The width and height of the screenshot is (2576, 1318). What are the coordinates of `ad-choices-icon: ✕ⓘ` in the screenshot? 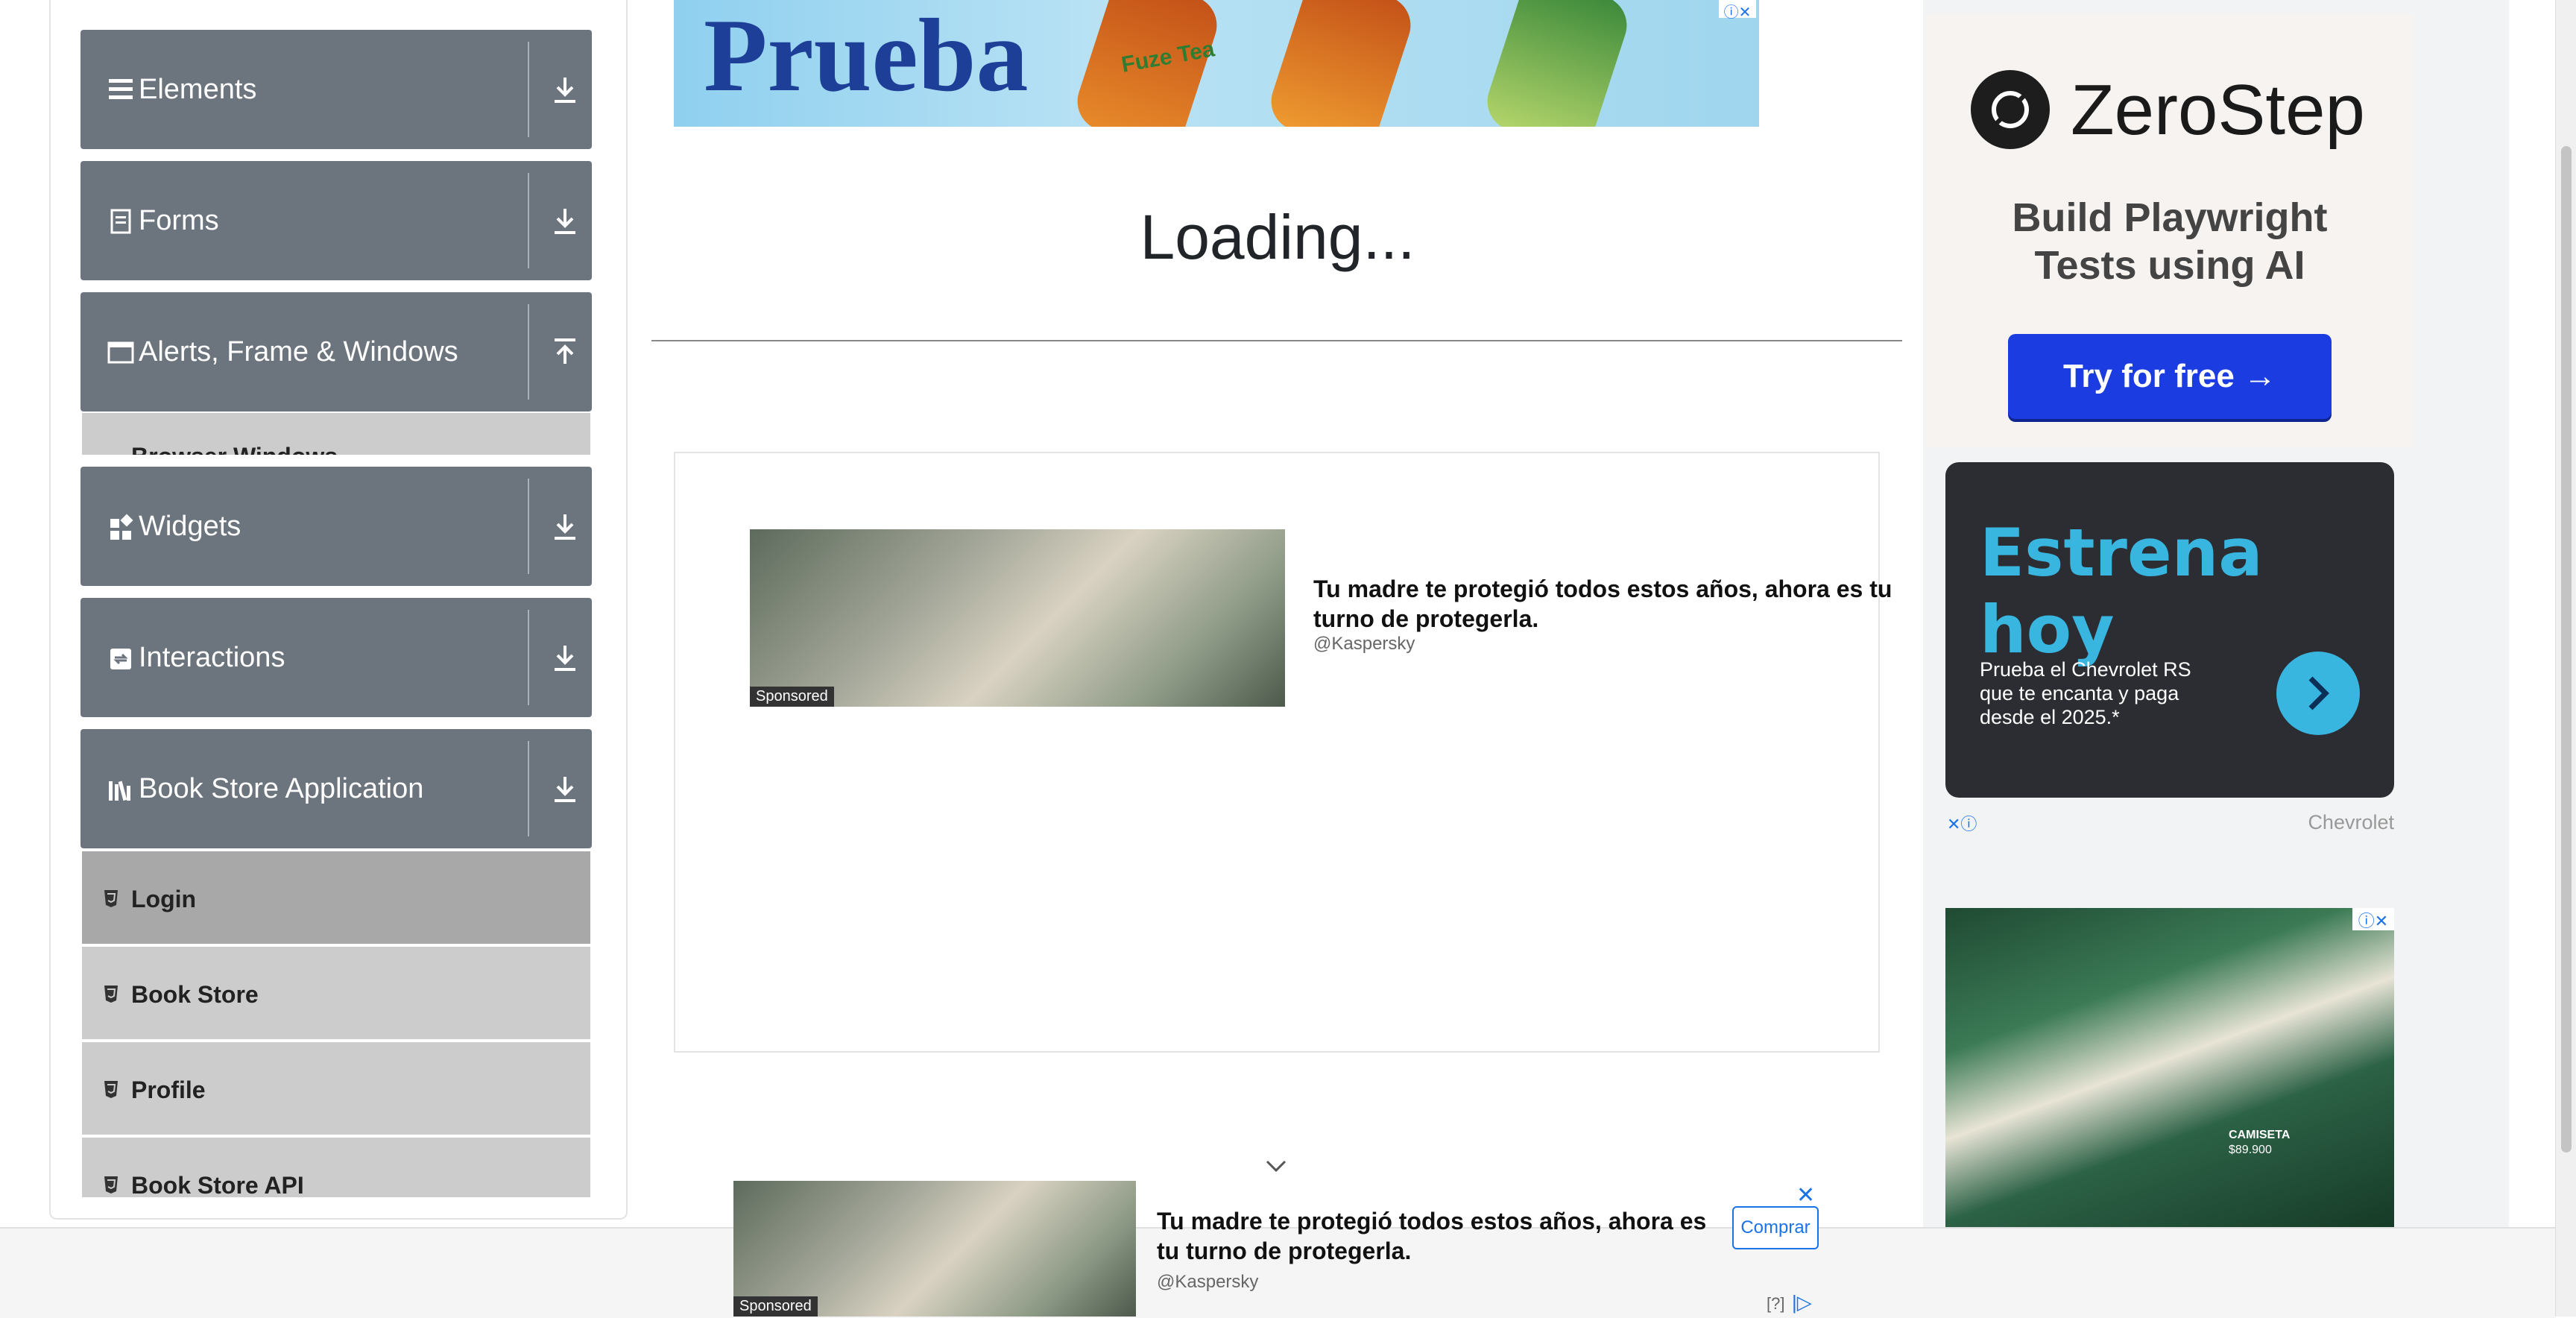 It's located at (1970, 822).